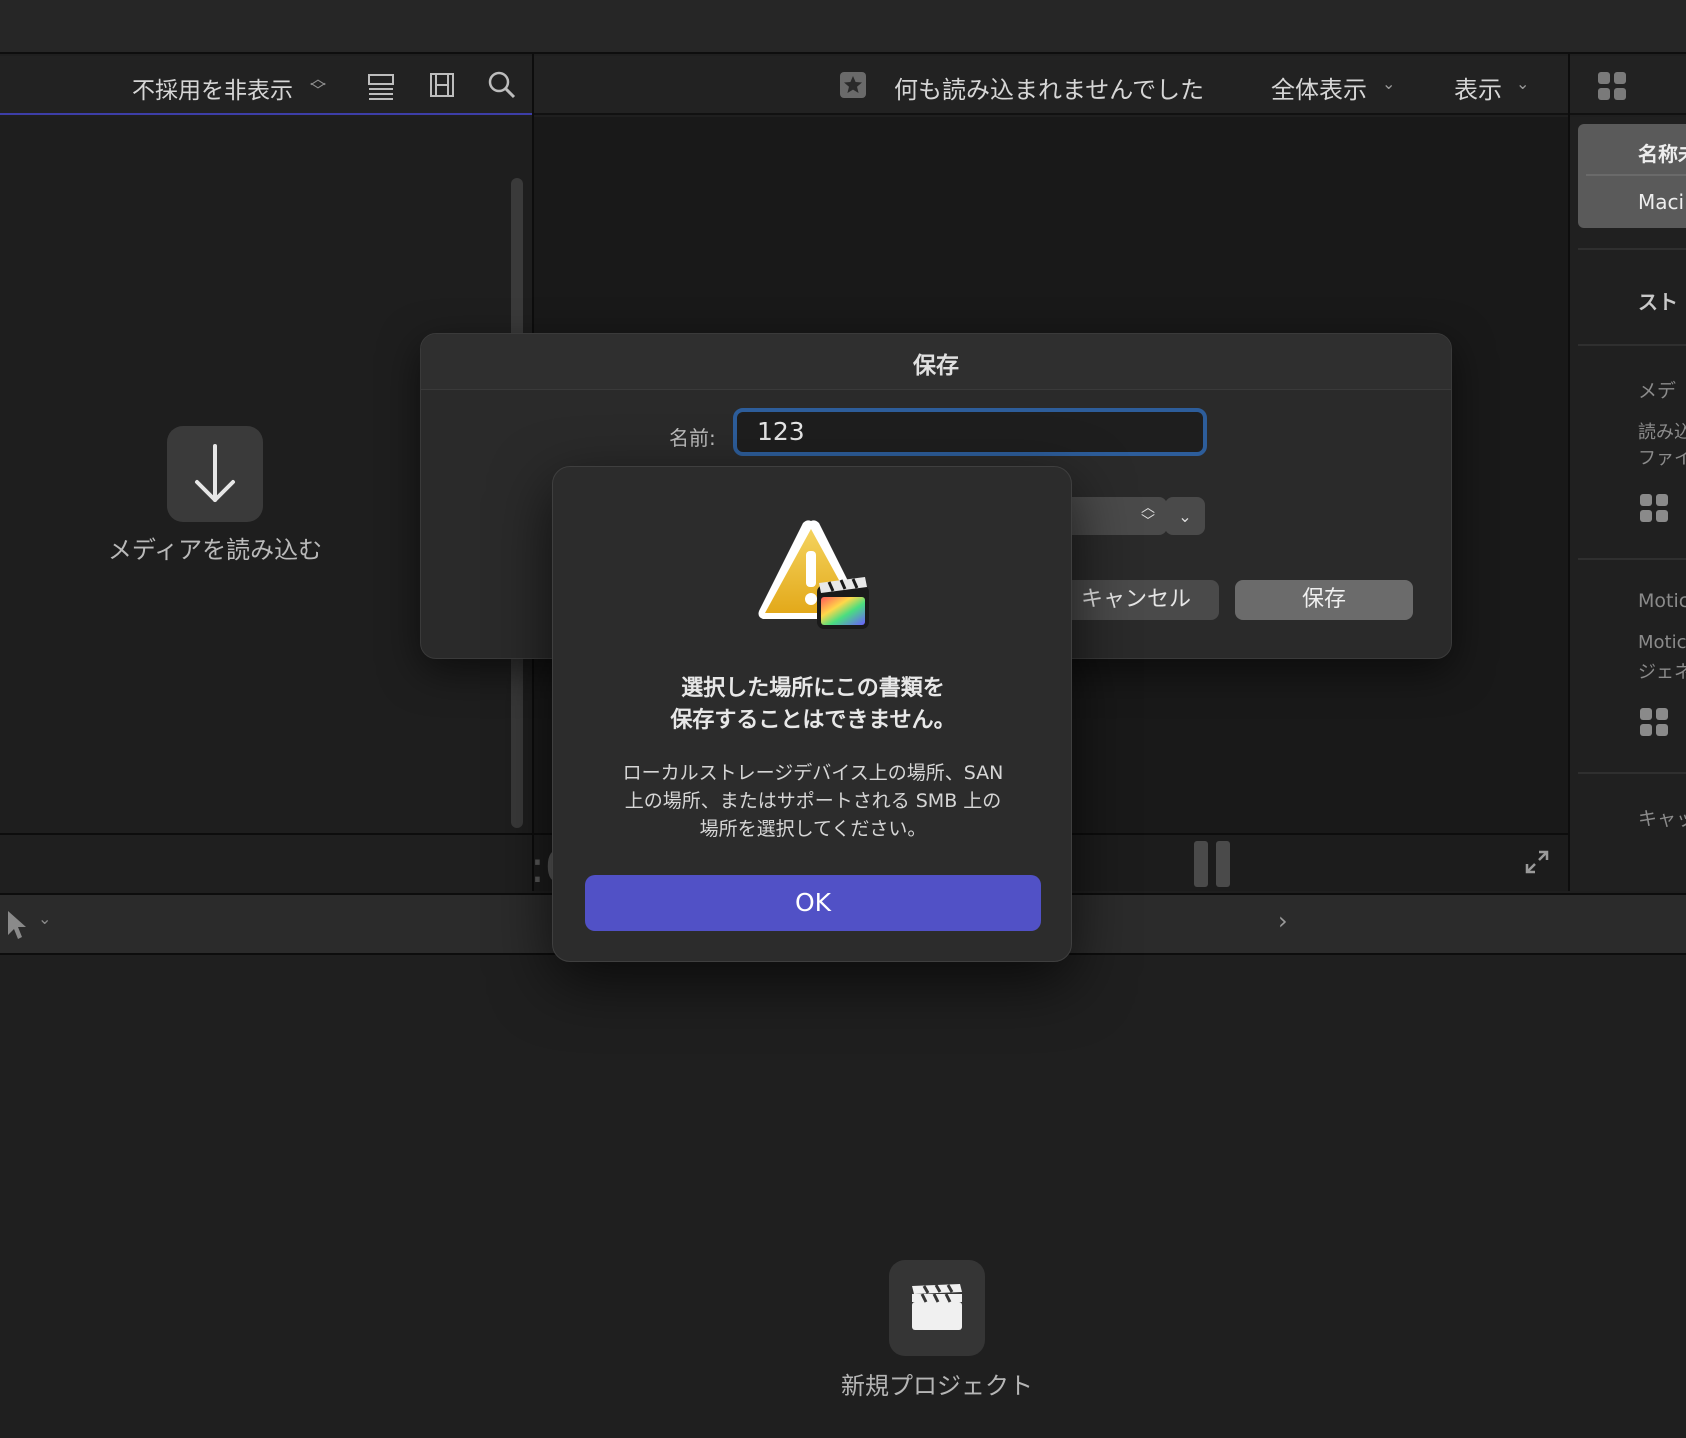 The height and width of the screenshot is (1438, 1686). I want to click on alert-title-line: 保存することはできません。, so click(813, 720).